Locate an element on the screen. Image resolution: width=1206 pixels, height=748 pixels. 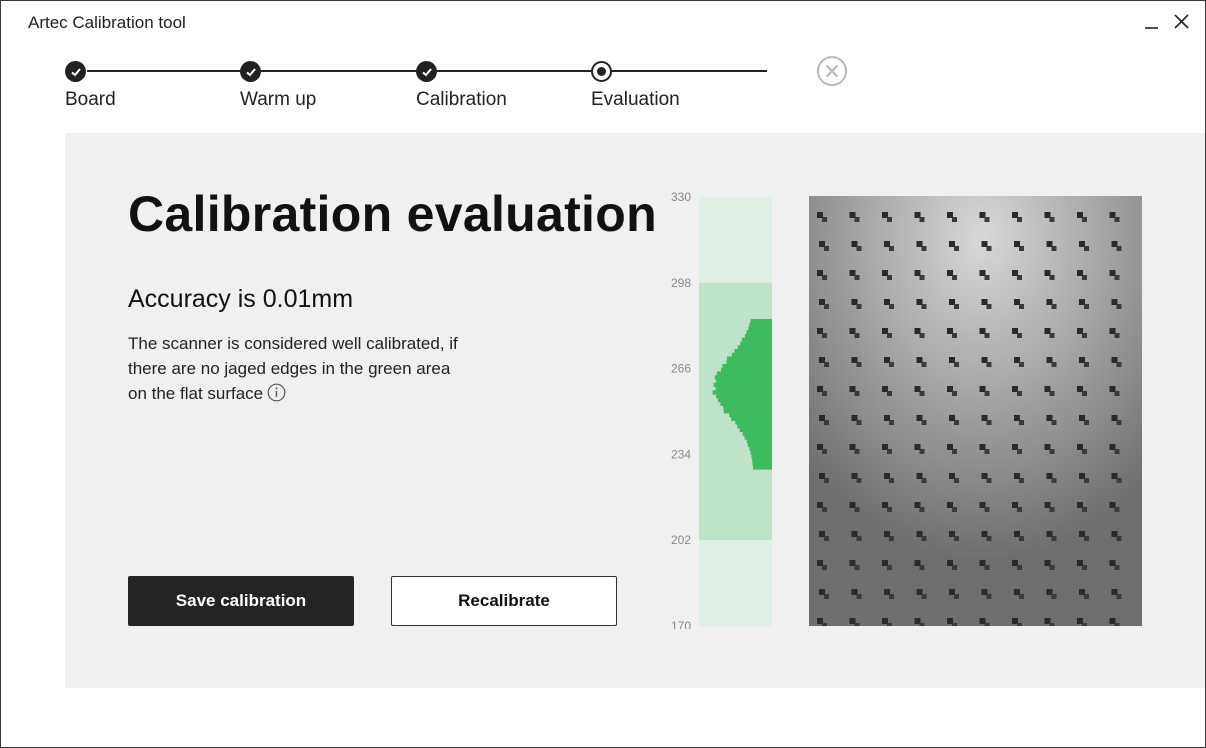
minimize-icon is located at coordinates (1151, 28).